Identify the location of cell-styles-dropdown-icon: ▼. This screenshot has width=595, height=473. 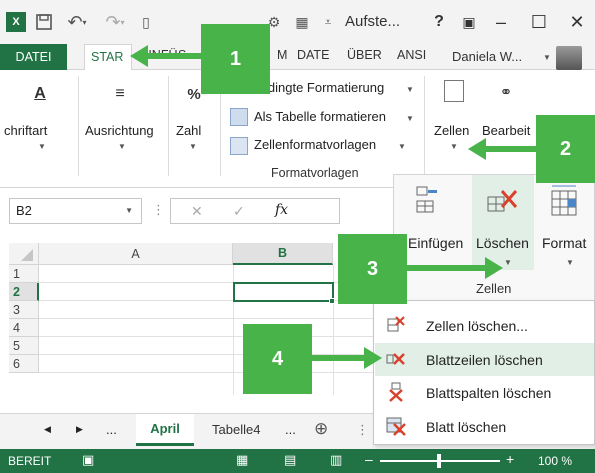
(402, 146).